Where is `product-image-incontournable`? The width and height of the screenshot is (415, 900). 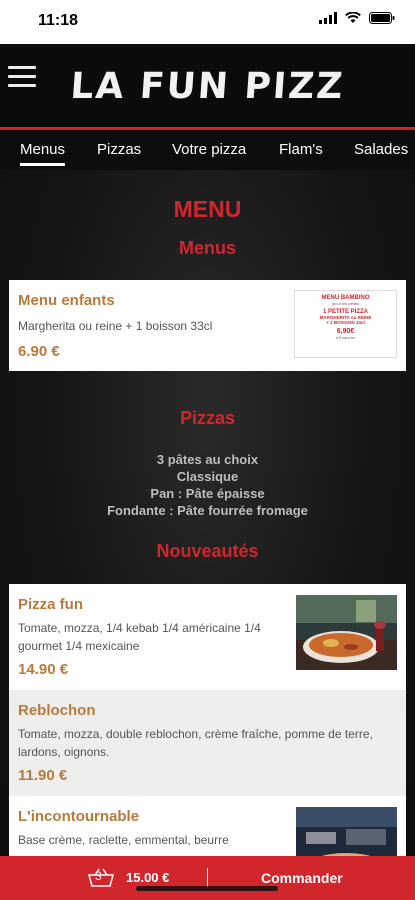 product-image-incontournable is located at coordinates (346, 831).